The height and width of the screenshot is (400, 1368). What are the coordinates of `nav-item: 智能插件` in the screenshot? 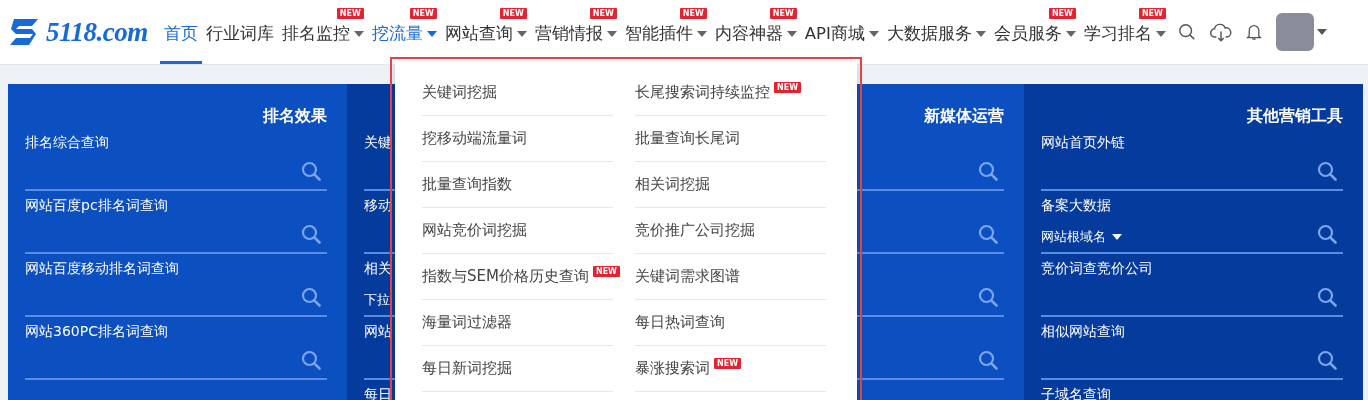 It's located at (665, 33).